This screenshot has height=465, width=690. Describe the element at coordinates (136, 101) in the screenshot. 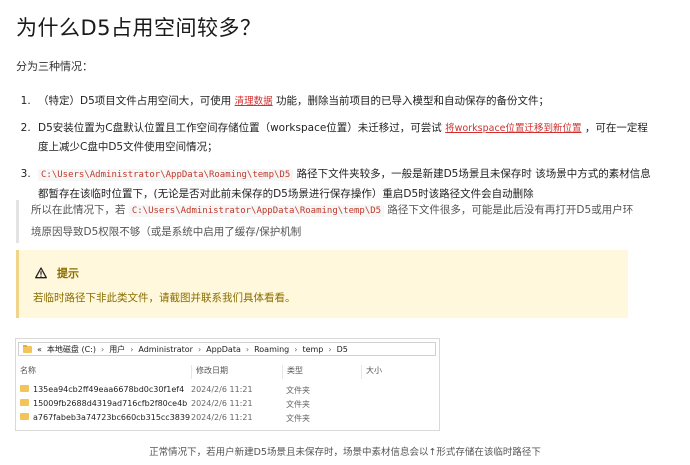

I see `item-text: （特定）D5项目文件占用空间大，可使用` at that location.